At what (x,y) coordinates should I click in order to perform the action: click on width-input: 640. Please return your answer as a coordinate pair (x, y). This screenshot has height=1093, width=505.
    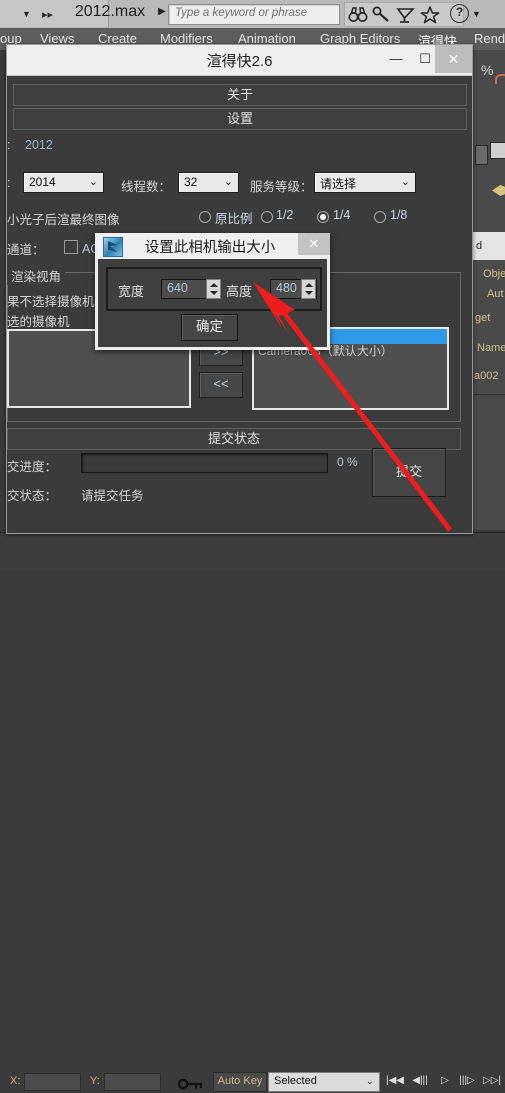
    Looking at the image, I should click on (184, 289).